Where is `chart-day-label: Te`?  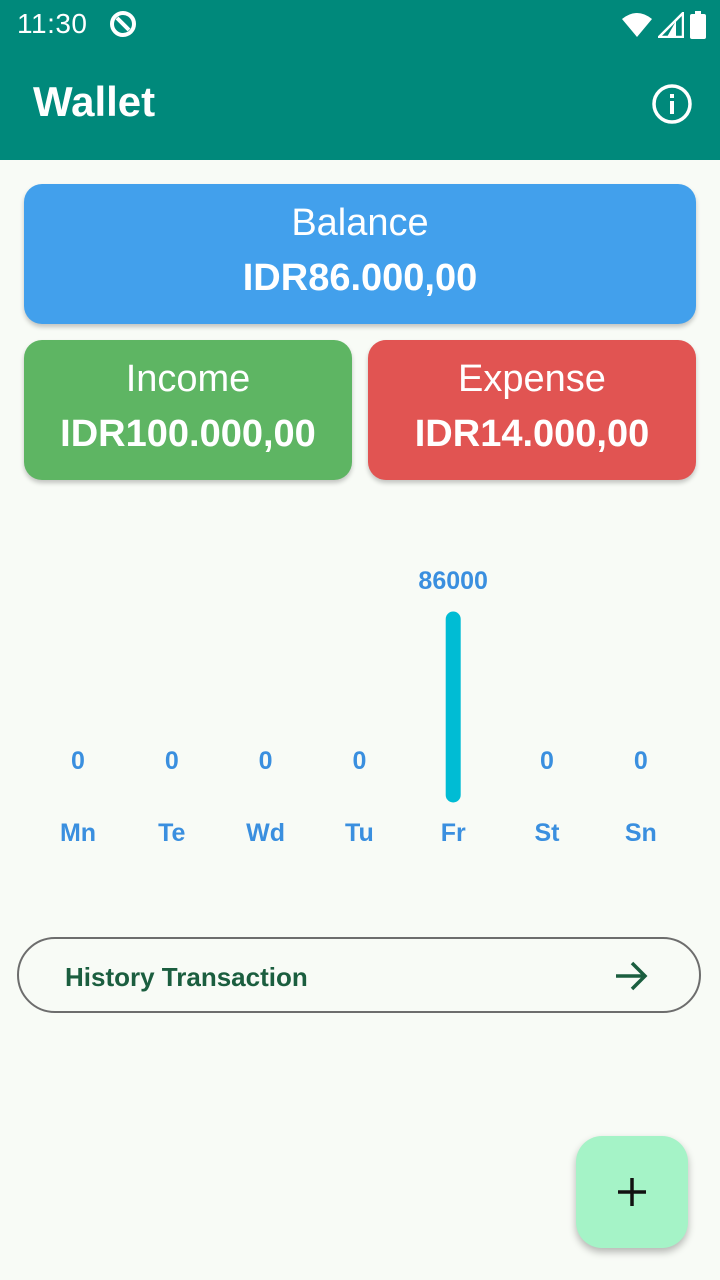 chart-day-label: Te is located at coordinates (171, 833).